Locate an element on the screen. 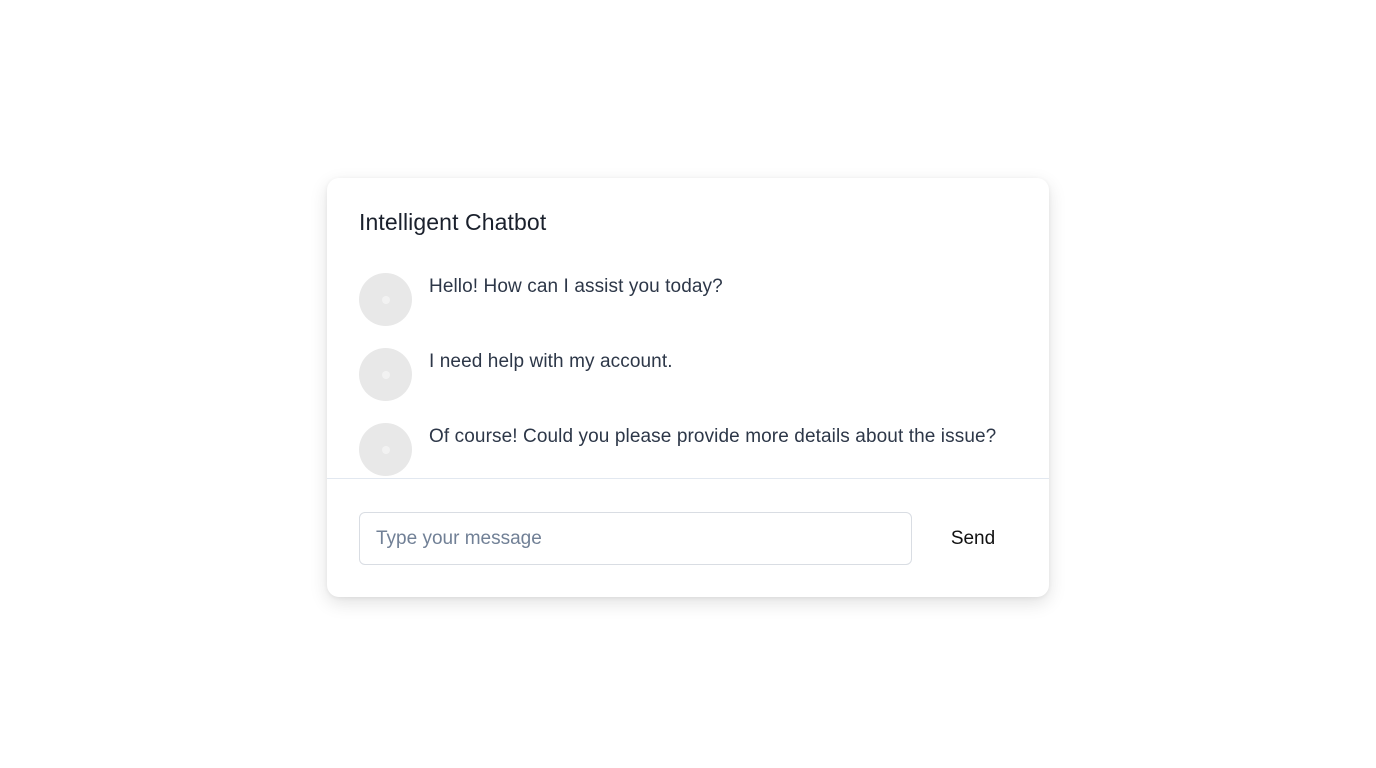 The height and width of the screenshot is (768, 1376). chat-title: Intelligent Chatbot is located at coordinates (453, 222).